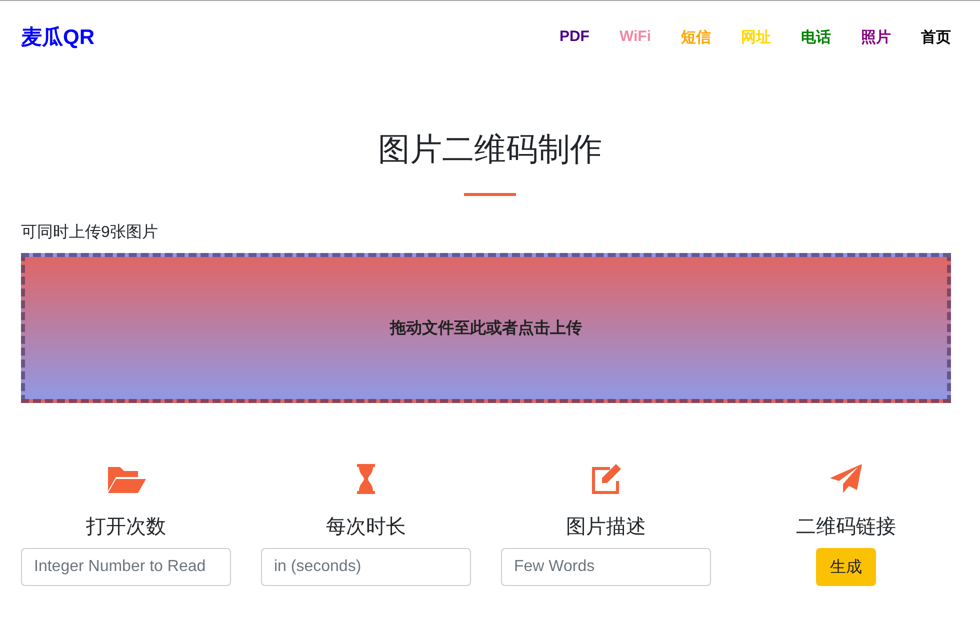  What do you see at coordinates (490, 194) in the screenshot?
I see `title-underline` at bounding box center [490, 194].